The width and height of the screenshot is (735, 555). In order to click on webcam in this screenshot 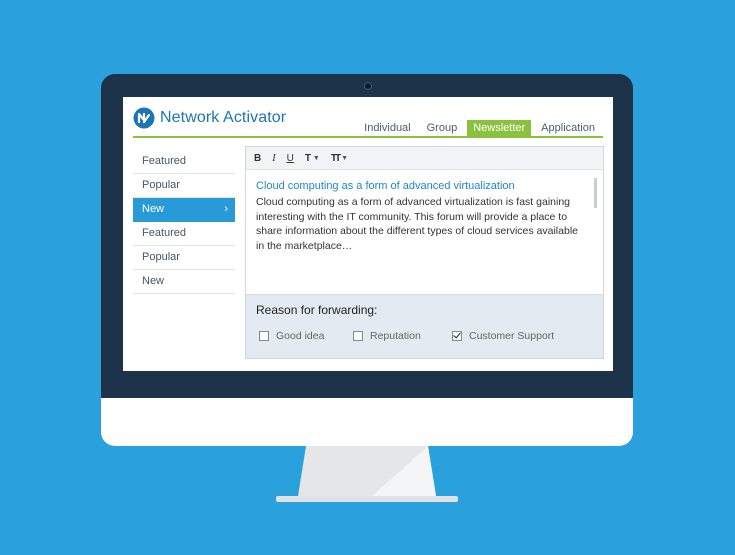, I will do `click(368, 86)`.